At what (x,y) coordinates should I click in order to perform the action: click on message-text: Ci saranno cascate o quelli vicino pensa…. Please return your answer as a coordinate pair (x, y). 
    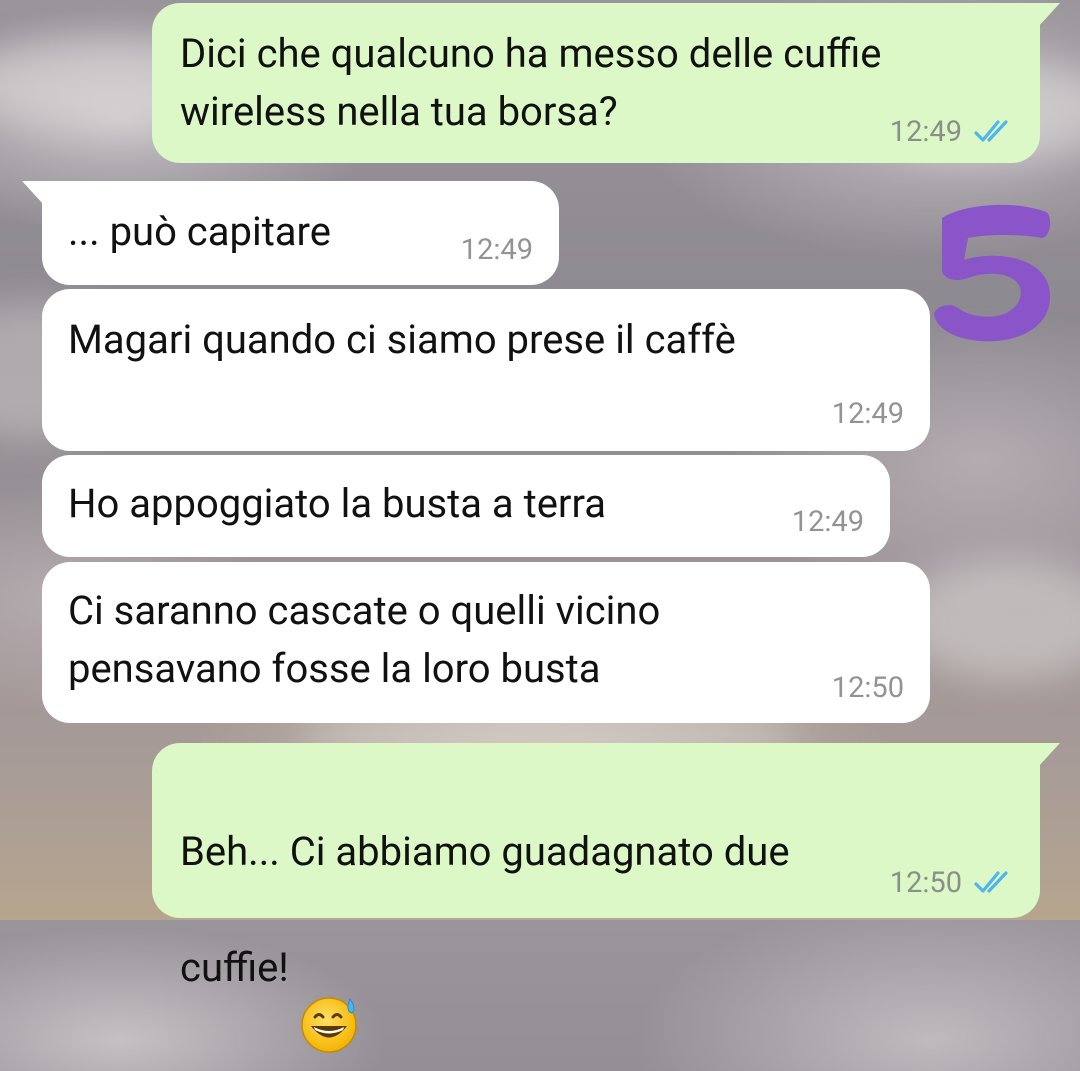
    Looking at the image, I should click on (364, 639).